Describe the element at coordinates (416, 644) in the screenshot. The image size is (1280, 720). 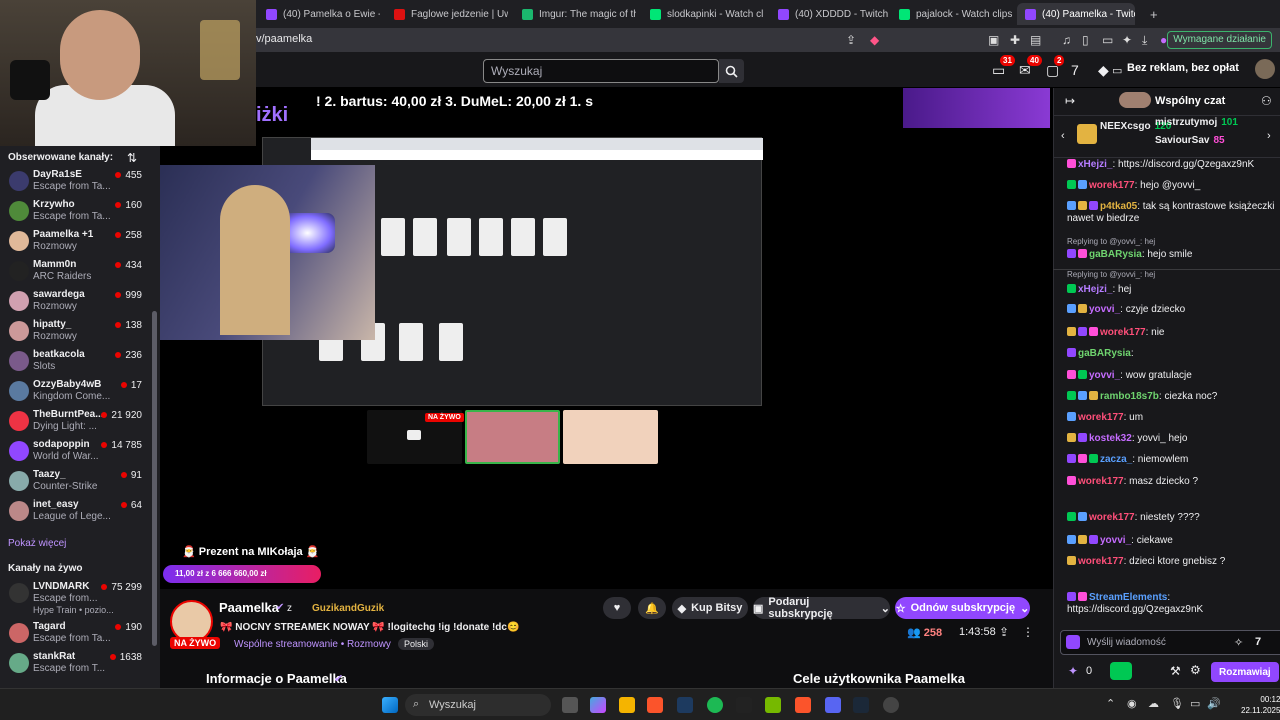
I see `language-tag: Polski` at that location.